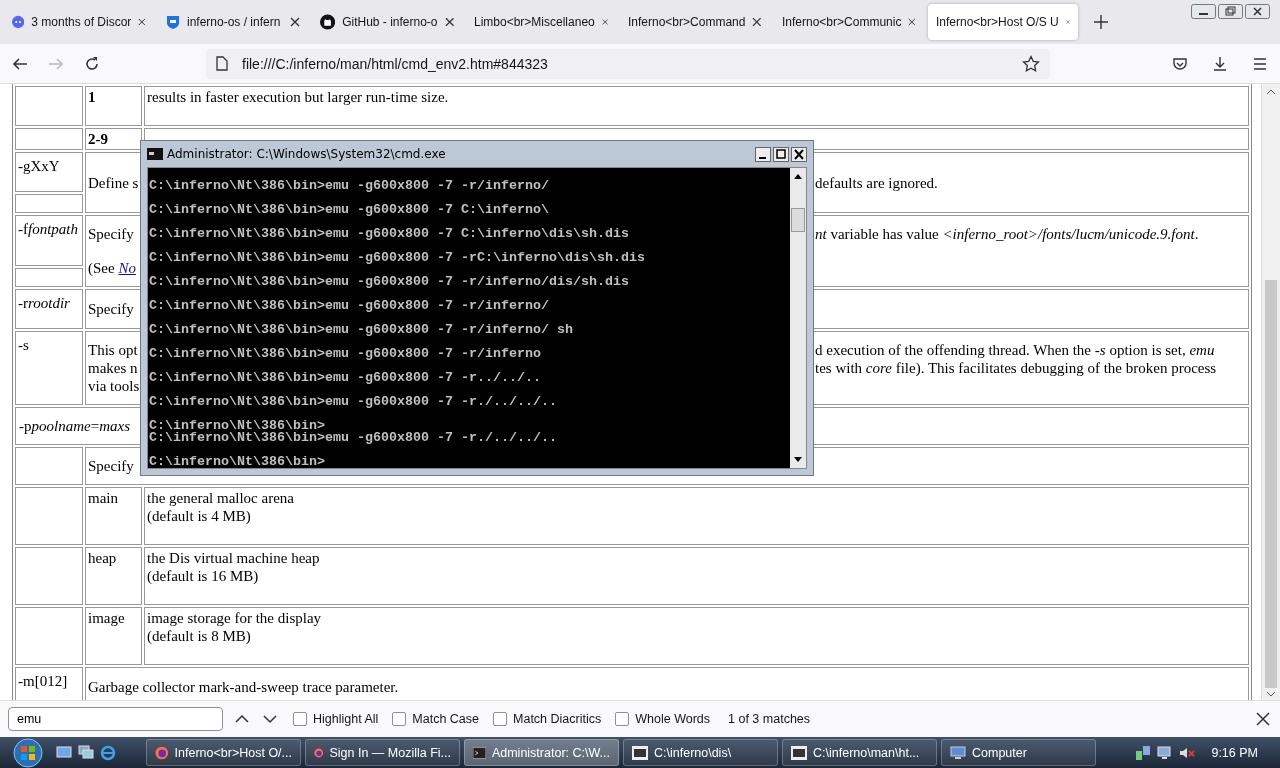 The width and height of the screenshot is (1280, 768). What do you see at coordinates (1101, 21) in the screenshot?
I see `plus-icon` at bounding box center [1101, 21].